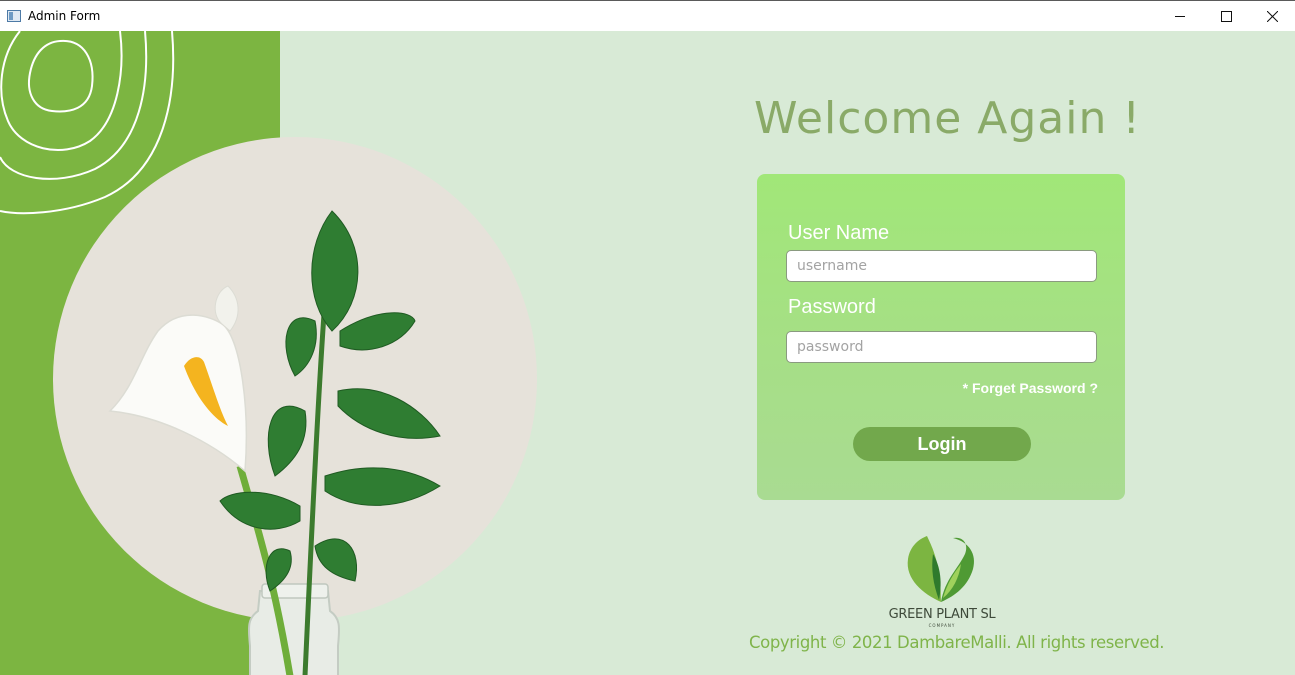  I want to click on close-button, so click(1272, 16).